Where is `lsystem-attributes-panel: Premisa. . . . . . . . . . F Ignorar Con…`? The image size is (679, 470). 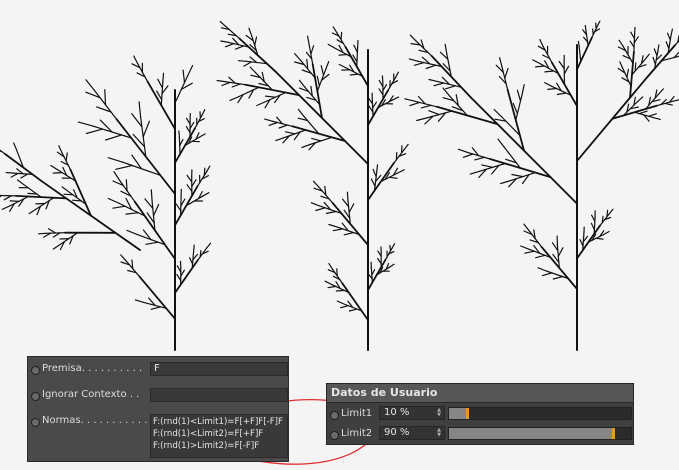
lsystem-attributes-panel: Premisa. . . . . . . . . . F Ignorar Con… is located at coordinates (158, 409).